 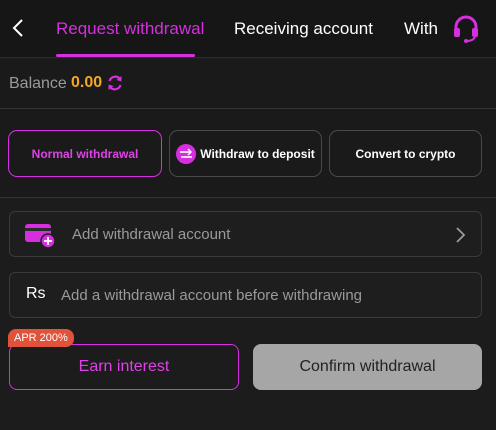 What do you see at coordinates (40, 236) in the screenshot?
I see `card-add-icon` at bounding box center [40, 236].